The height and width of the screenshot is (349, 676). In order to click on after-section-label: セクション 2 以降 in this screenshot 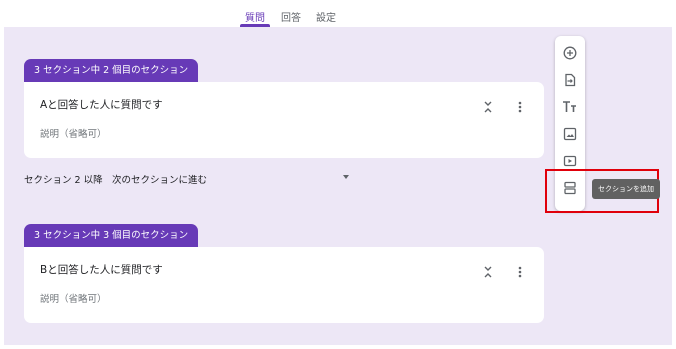, I will do `click(63, 180)`.